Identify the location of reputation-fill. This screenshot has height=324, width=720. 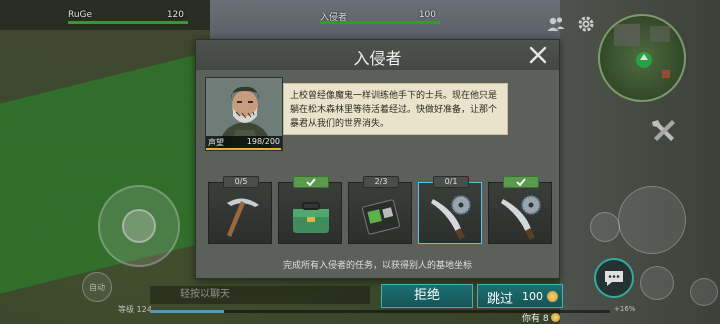
(244, 149).